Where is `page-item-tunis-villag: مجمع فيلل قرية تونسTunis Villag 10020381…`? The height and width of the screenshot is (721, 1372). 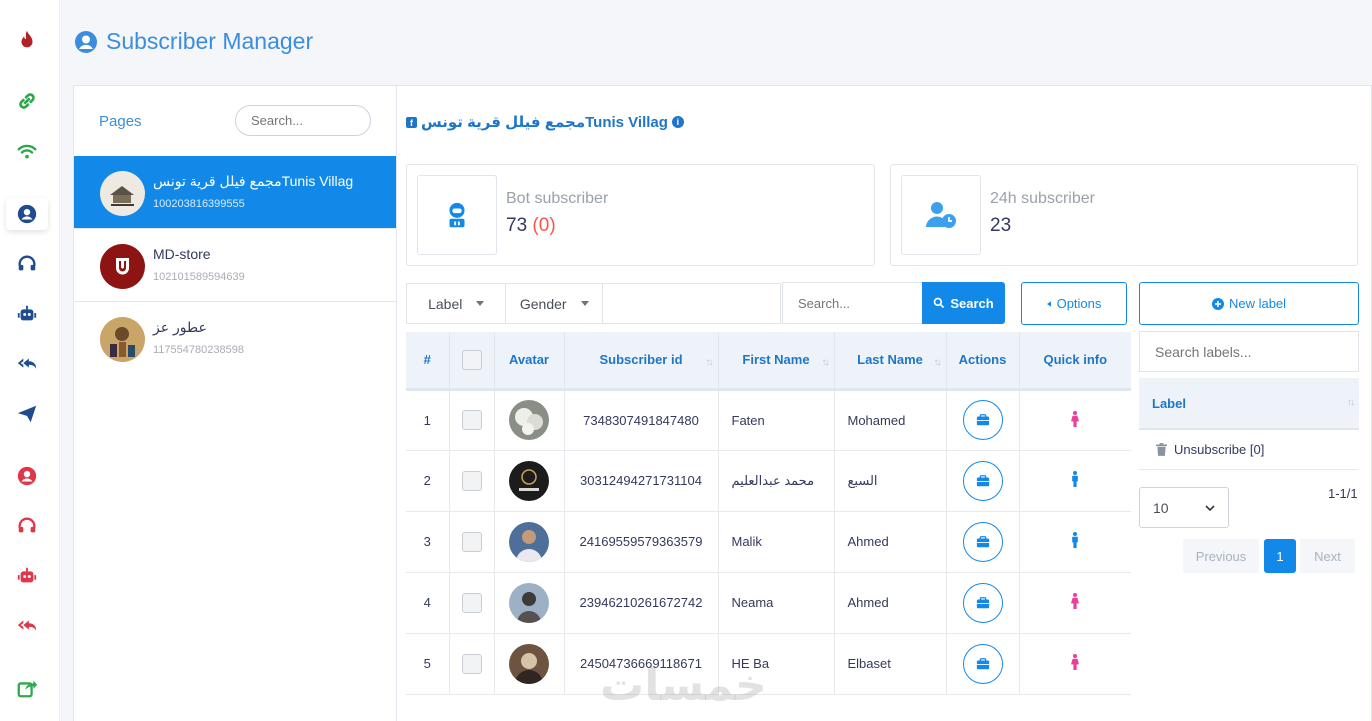 page-item-tunis-villag: مجمع فيلل قرية تونسTunis Villag 10020381… is located at coordinates (235, 192).